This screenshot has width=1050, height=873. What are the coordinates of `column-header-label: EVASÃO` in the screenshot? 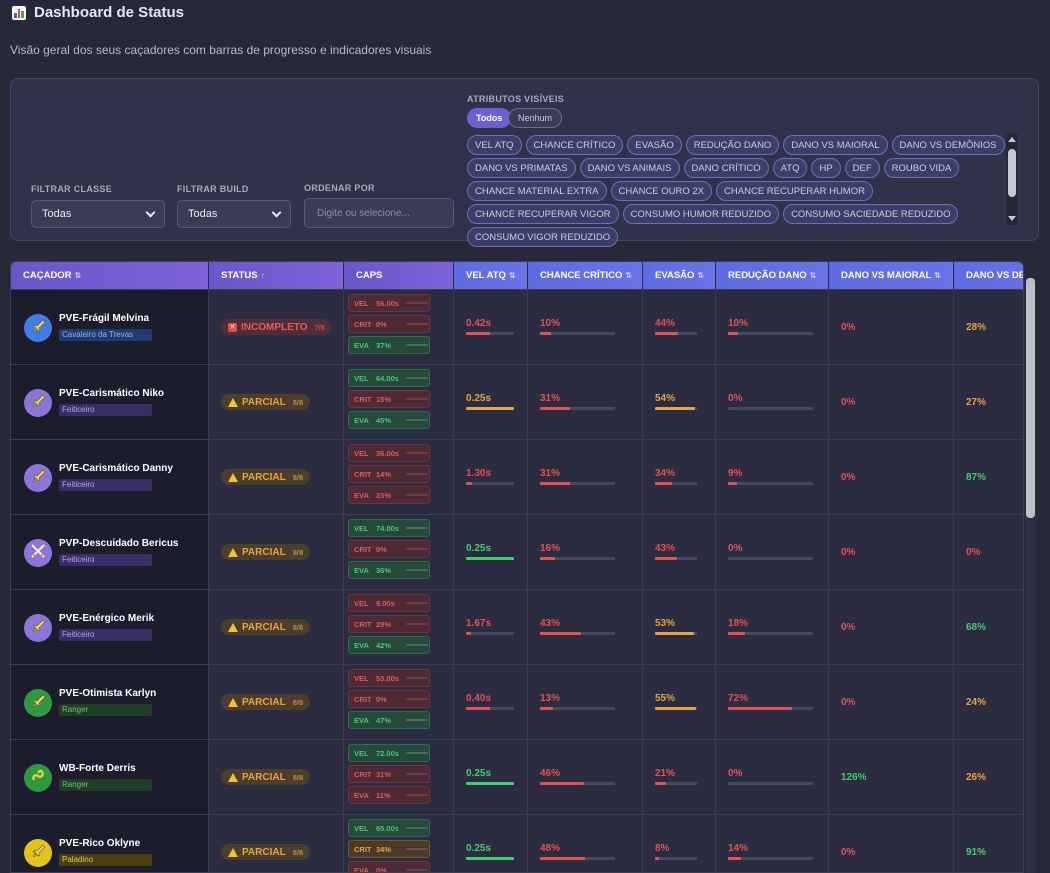 It's located at (675, 275).